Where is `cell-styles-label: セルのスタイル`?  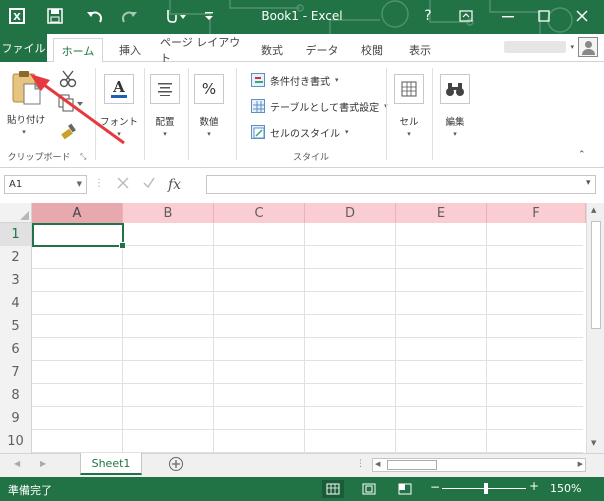 cell-styles-label: セルのスタイル is located at coordinates (305, 134).